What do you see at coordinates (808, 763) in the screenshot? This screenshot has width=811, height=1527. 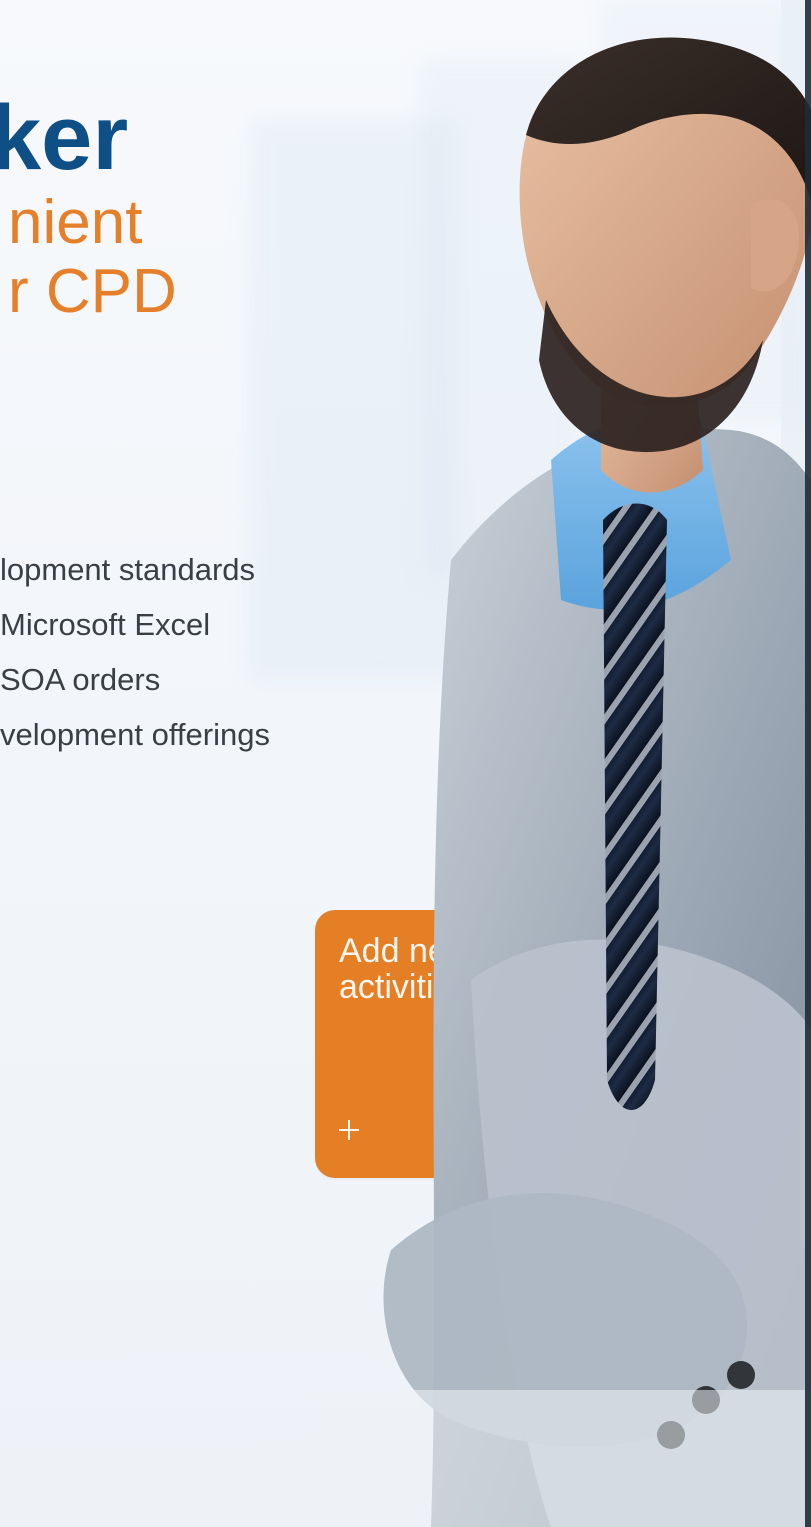 I see `right-edge-border` at bounding box center [808, 763].